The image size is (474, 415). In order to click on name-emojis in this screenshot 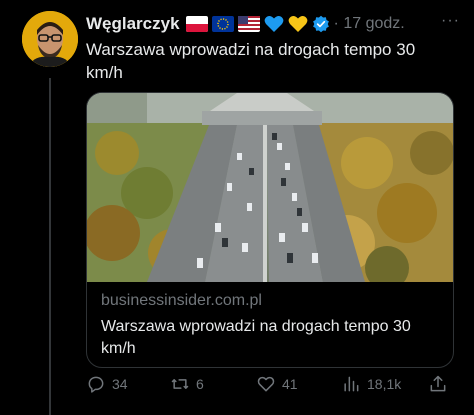, I will do `click(257, 24)`.